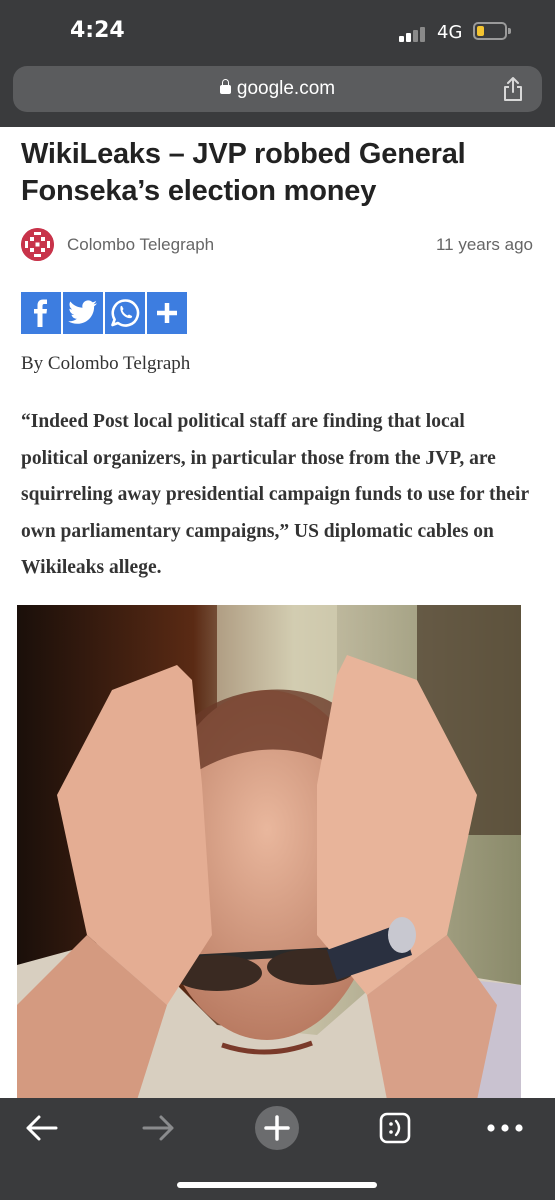 This screenshot has height=1200, width=555. I want to click on tabs-icon, so click(395, 1128).